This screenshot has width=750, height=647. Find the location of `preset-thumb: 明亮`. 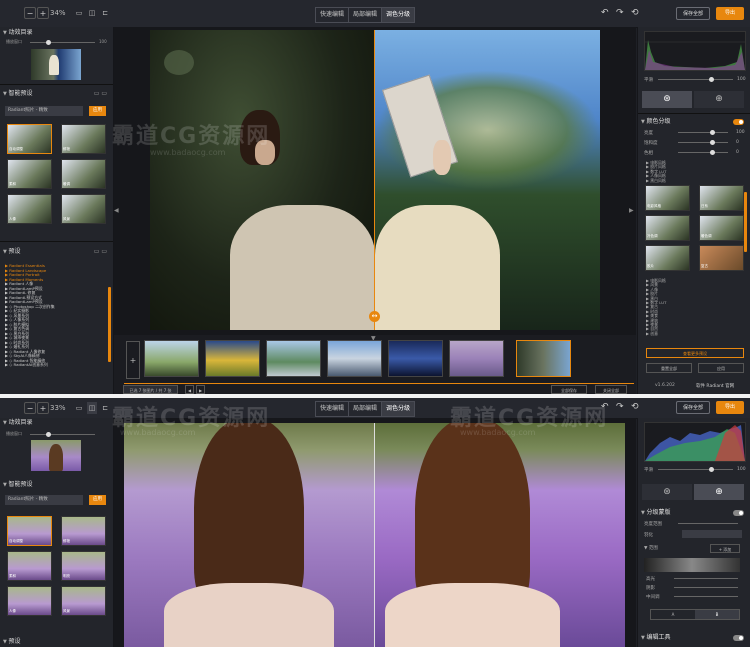

preset-thumb: 明亮 is located at coordinates (83, 566).